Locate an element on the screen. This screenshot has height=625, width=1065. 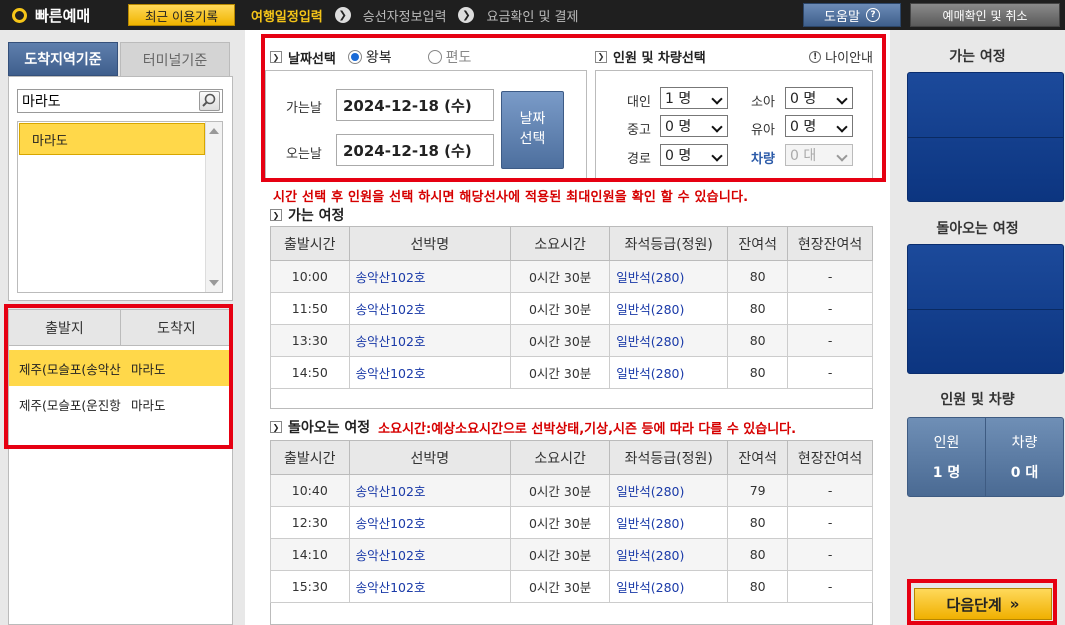
search-input is located at coordinates (120, 101).